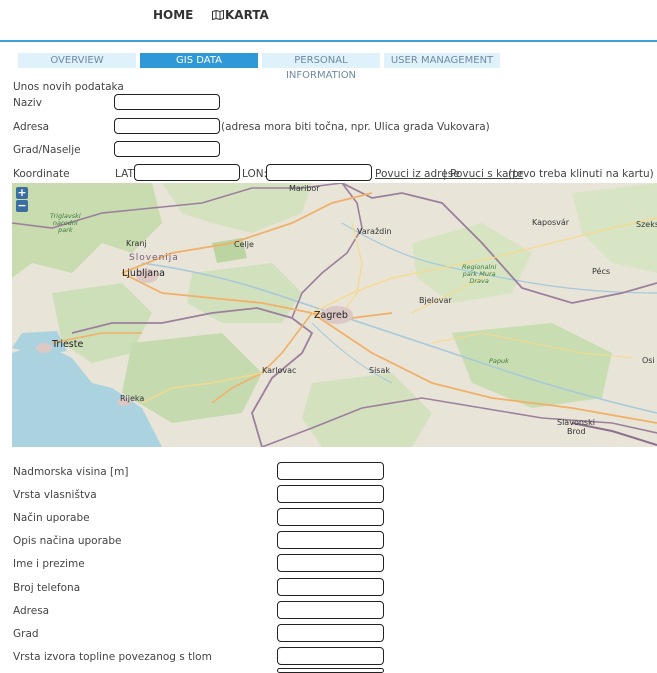 The height and width of the screenshot is (673, 657). I want to click on naziv-label: Naziv, so click(27, 103).